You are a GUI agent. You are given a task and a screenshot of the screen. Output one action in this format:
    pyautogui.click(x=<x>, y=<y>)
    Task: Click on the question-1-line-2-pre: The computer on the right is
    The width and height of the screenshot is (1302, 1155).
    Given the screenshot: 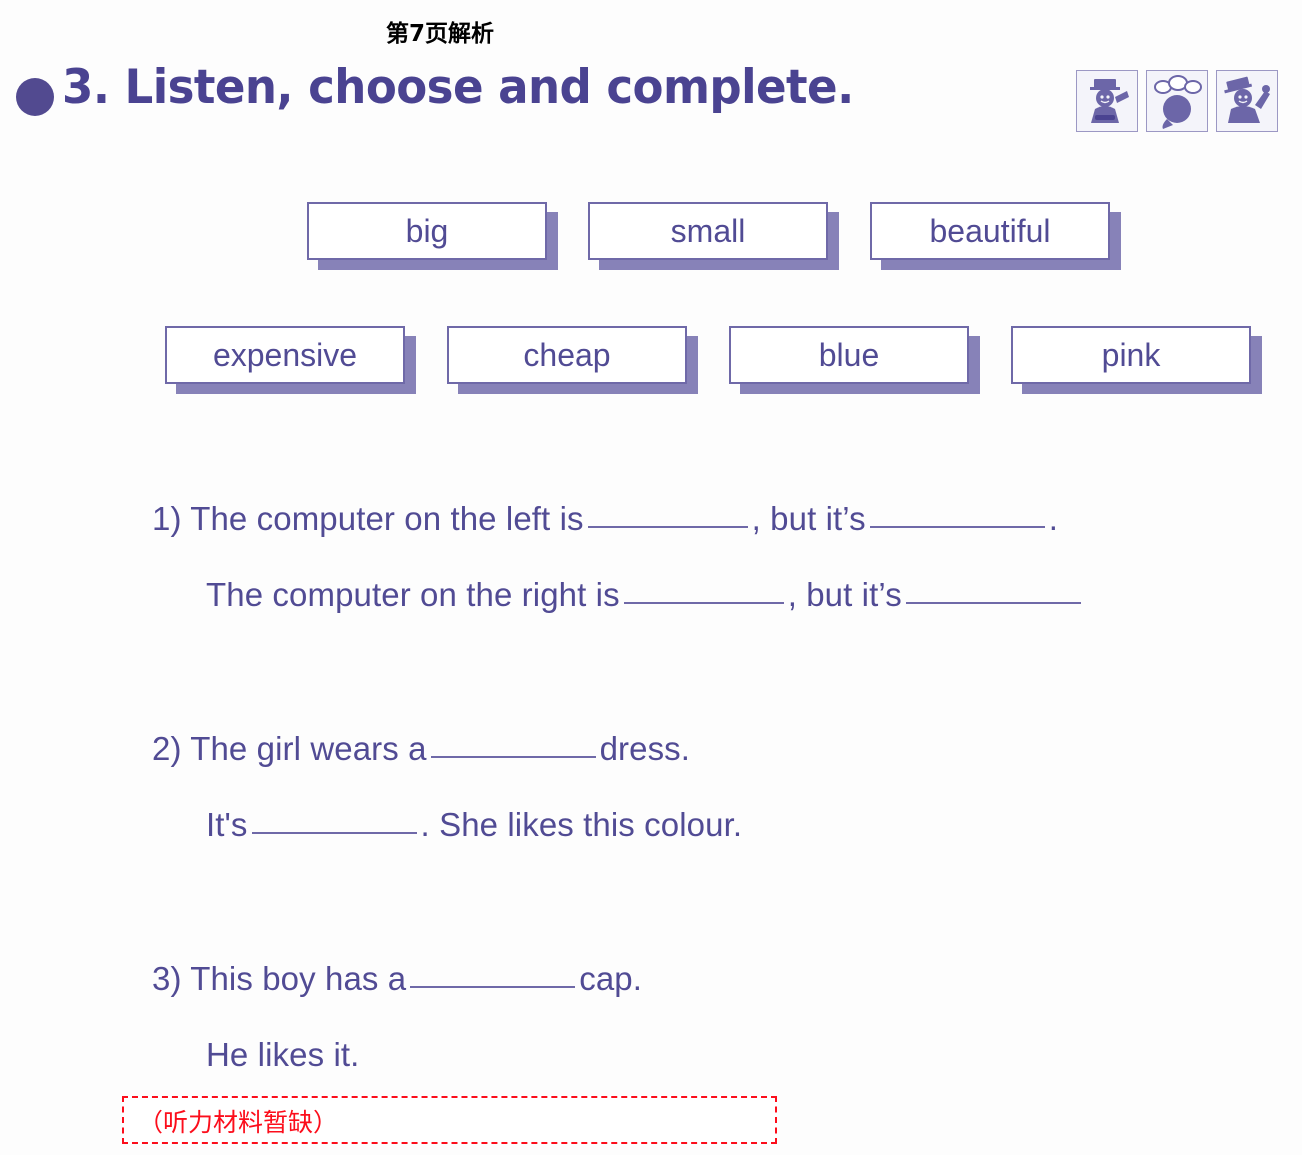 What is the action you would take?
    pyautogui.click(x=413, y=594)
    